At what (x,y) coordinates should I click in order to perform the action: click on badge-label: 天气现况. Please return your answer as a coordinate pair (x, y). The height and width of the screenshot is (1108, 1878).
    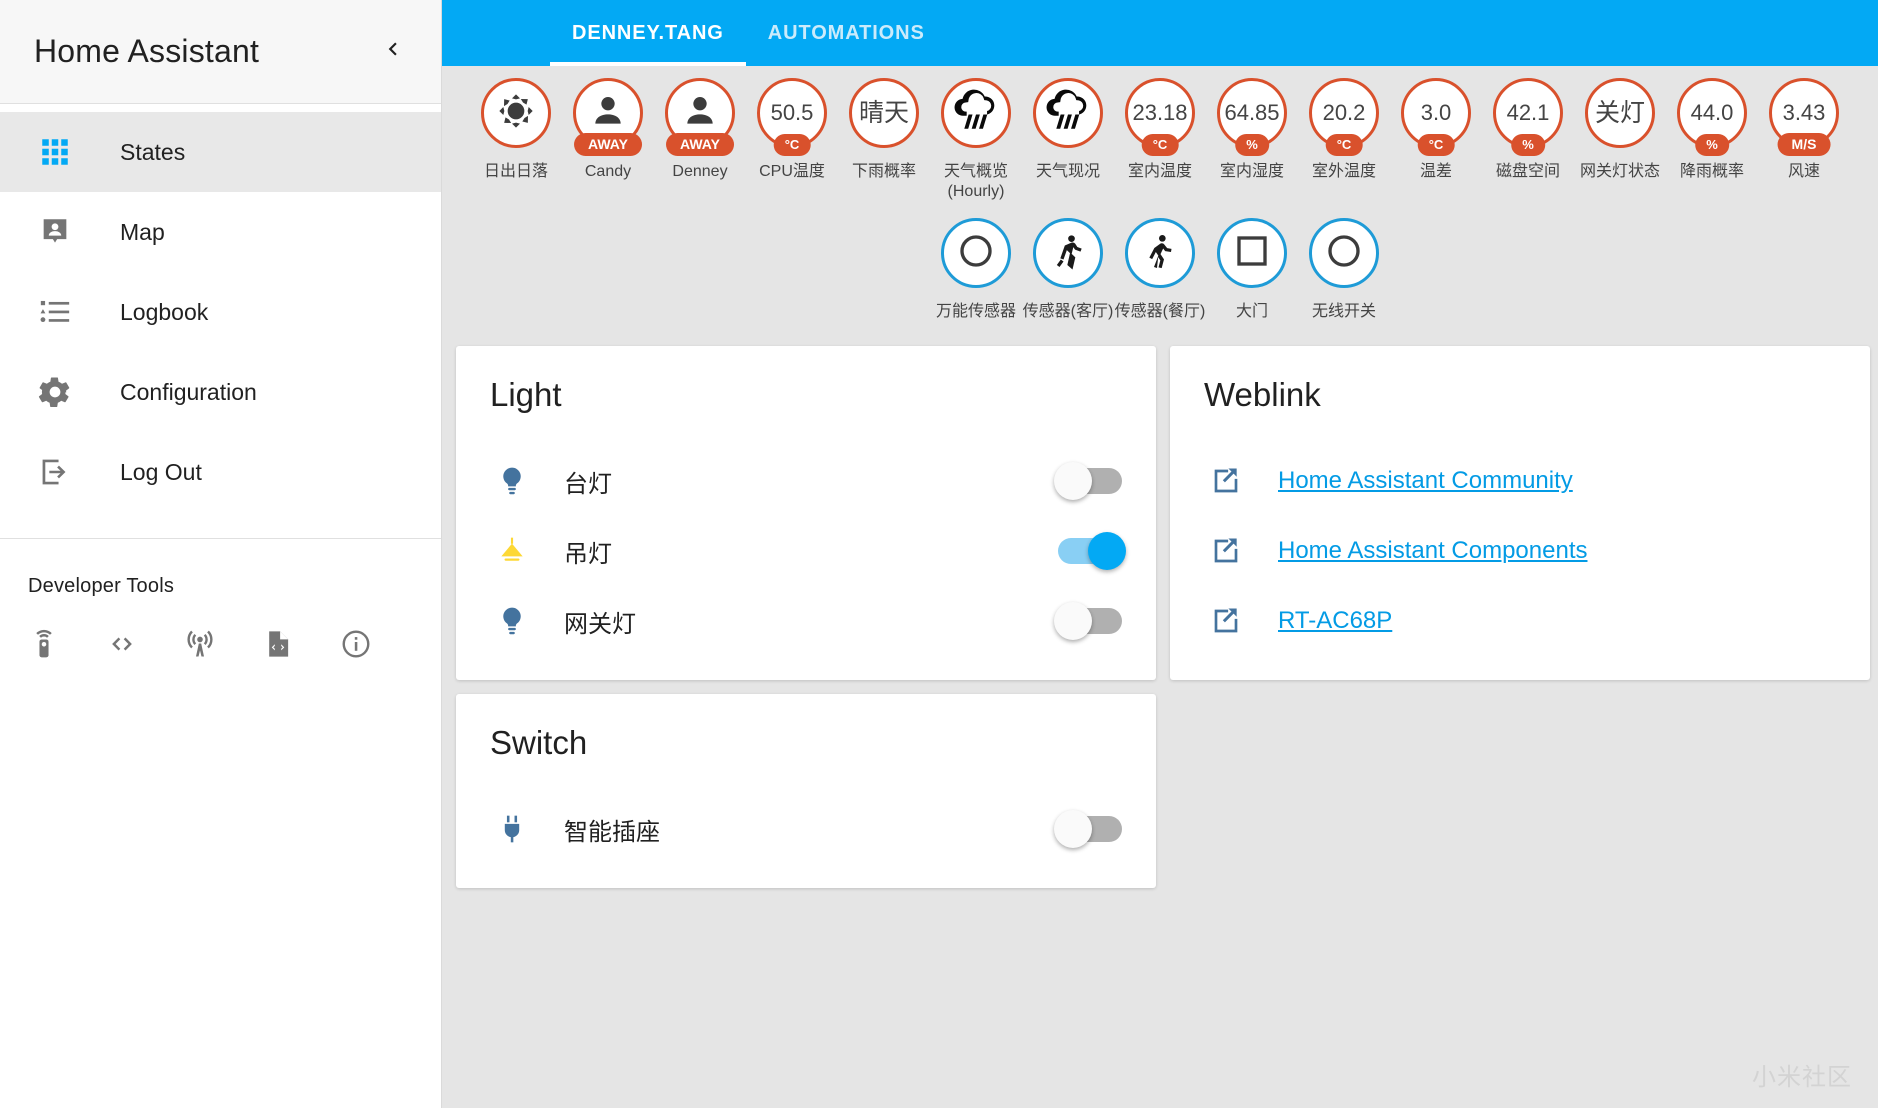
    Looking at the image, I should click on (1067, 171).